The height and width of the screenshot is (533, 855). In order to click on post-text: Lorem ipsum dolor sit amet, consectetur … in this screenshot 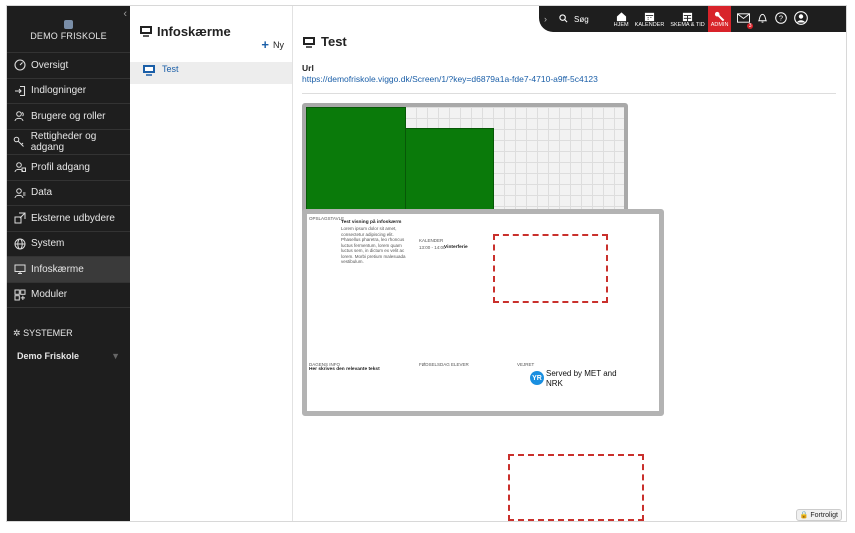, I will do `click(373, 245)`.